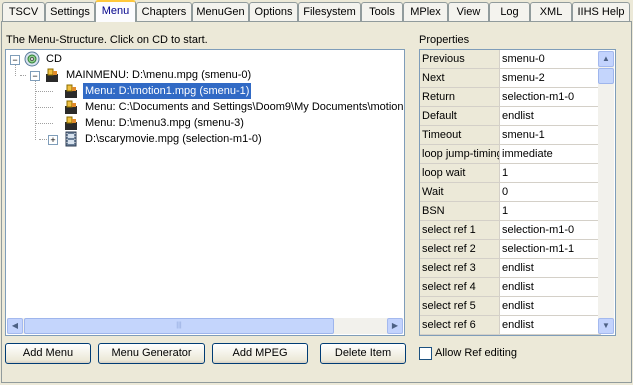  Describe the element at coordinates (460, 249) in the screenshot. I see `property-key: select ref 2` at that location.